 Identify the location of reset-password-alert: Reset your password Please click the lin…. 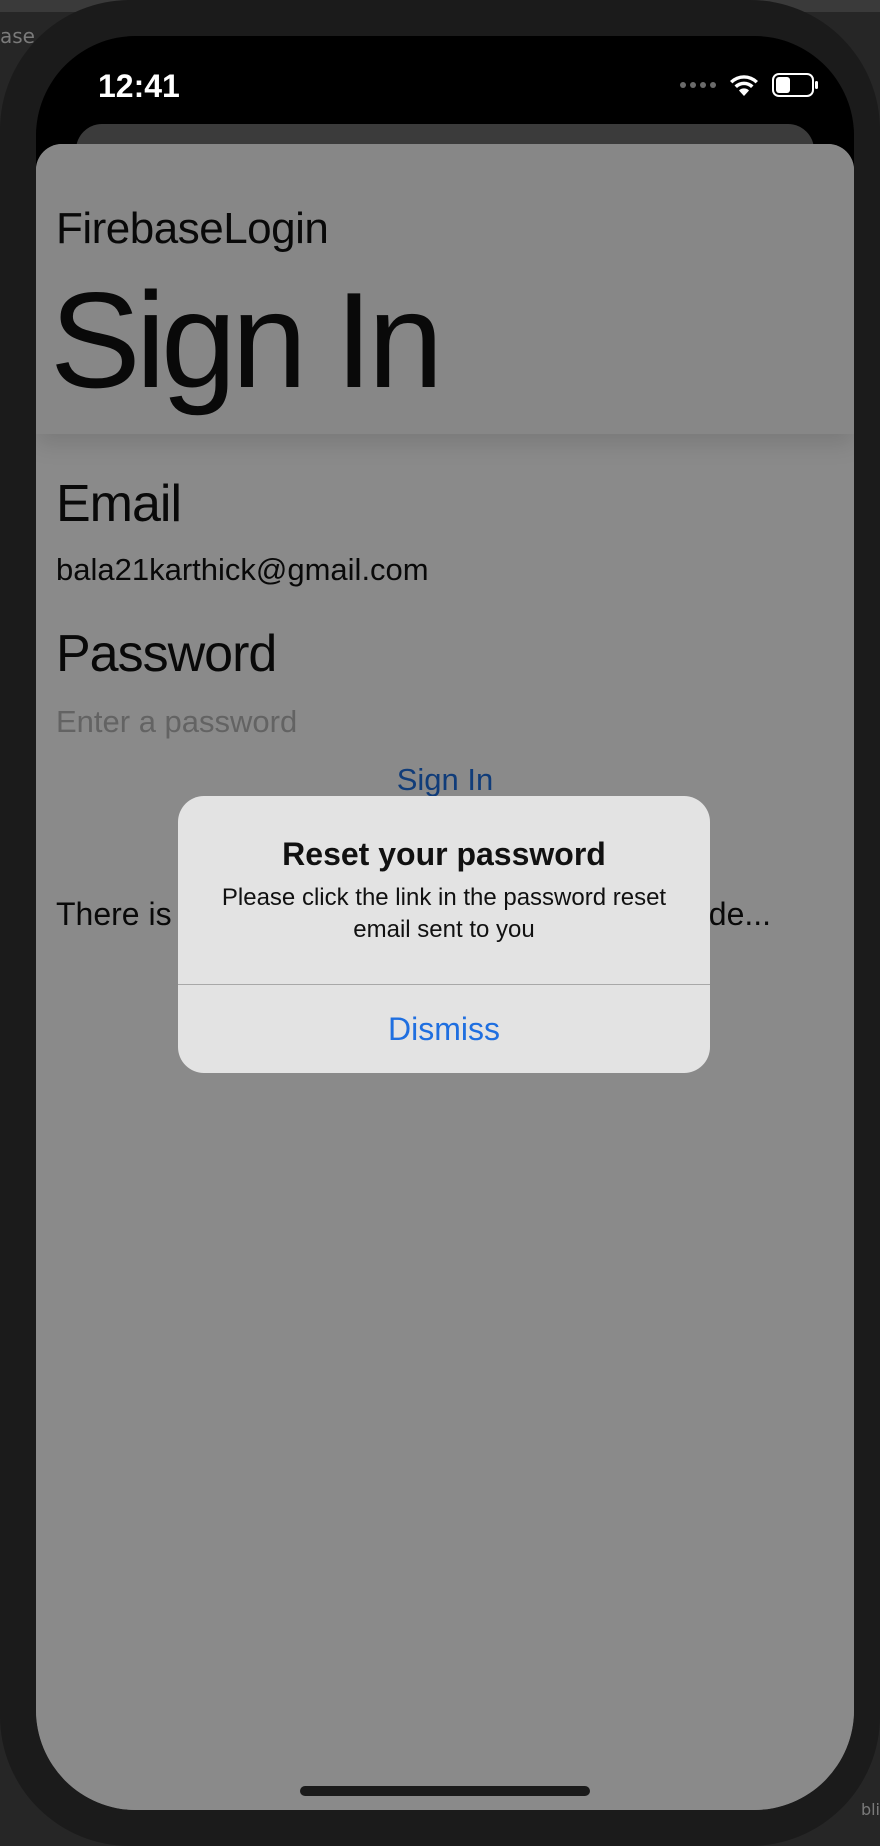
(444, 934).